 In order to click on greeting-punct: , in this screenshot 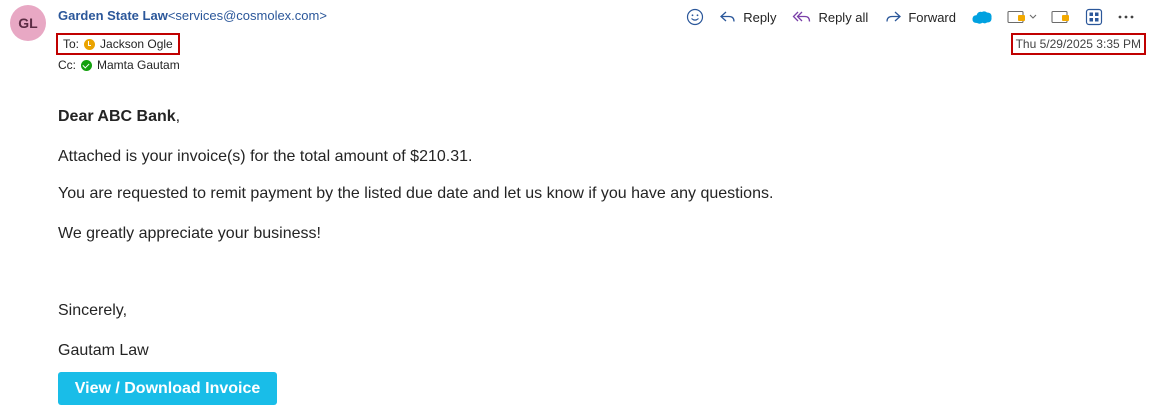, I will do `click(178, 116)`.